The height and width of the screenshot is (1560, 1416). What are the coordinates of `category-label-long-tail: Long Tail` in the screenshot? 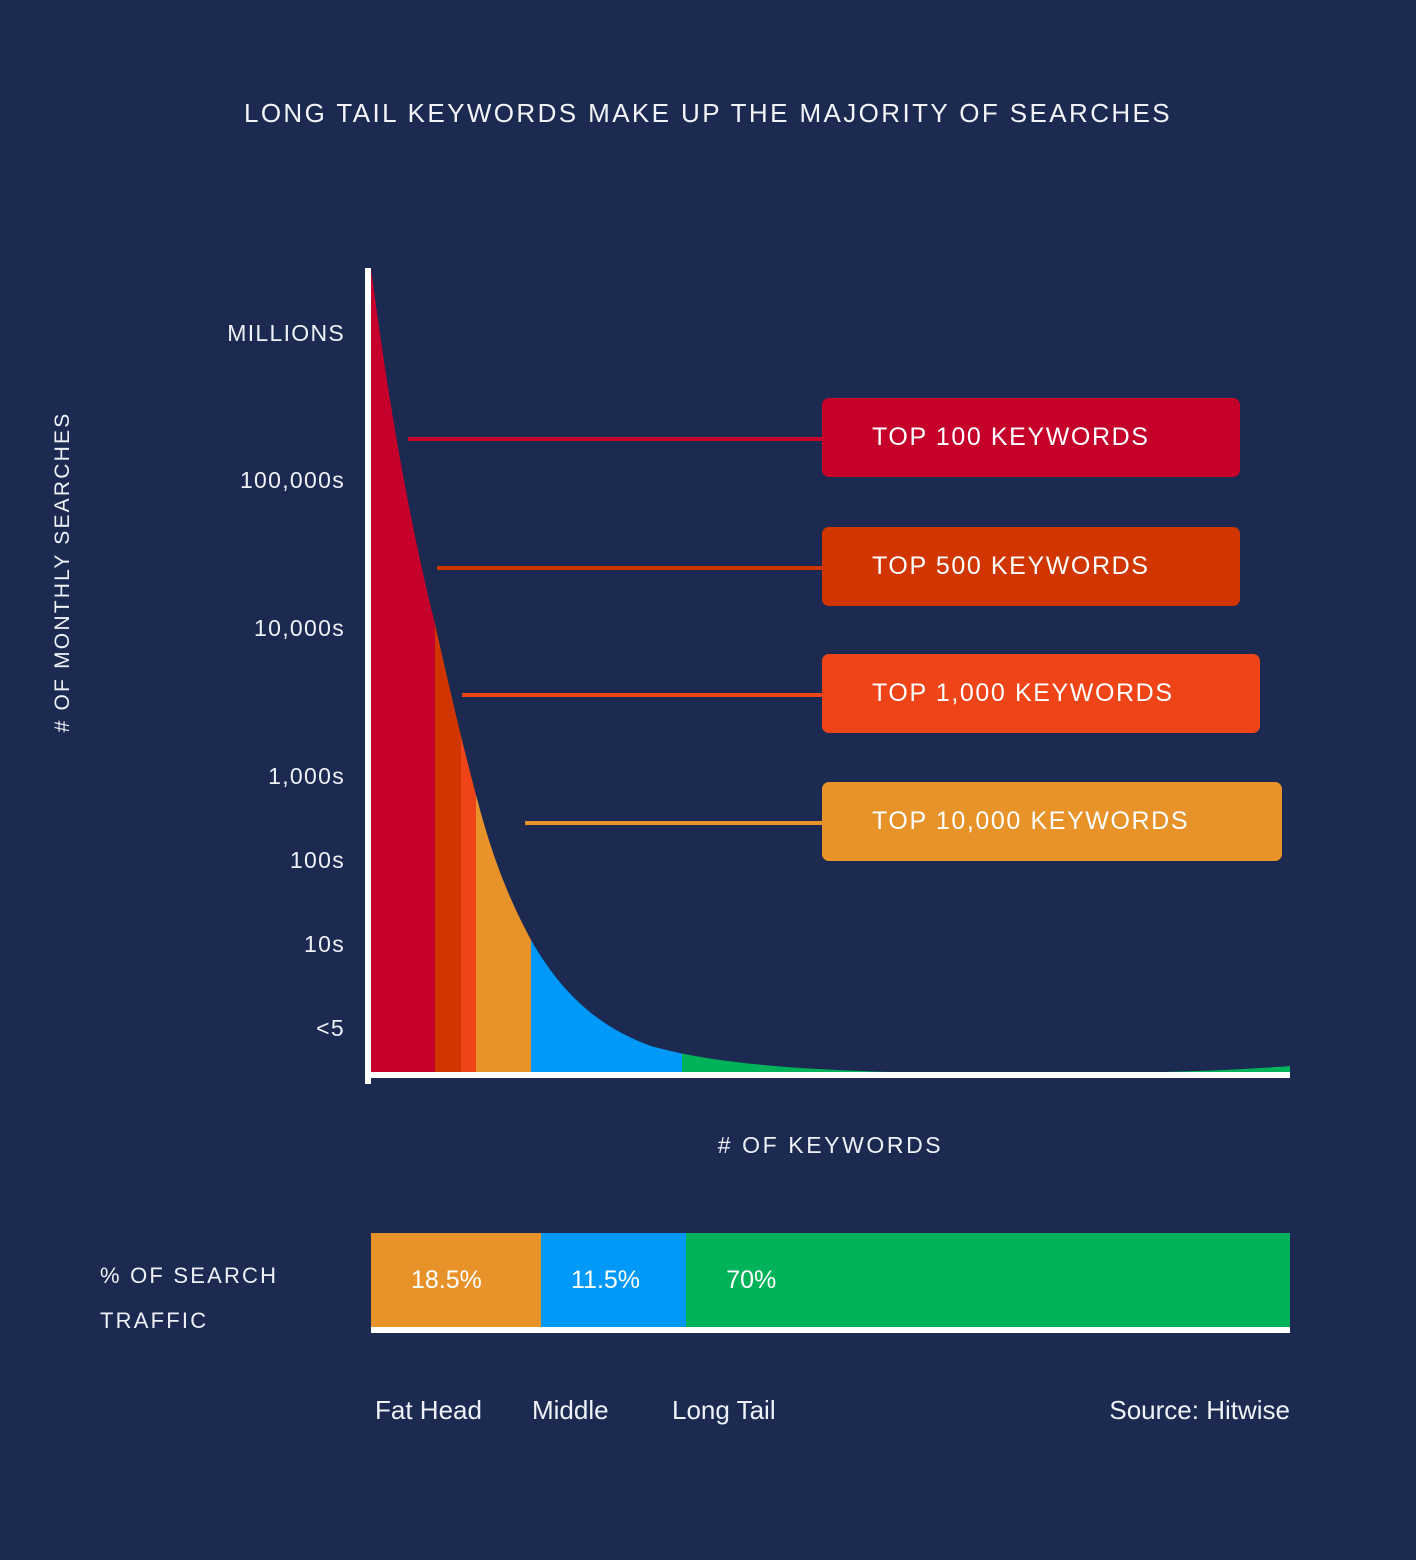 It's located at (724, 1410).